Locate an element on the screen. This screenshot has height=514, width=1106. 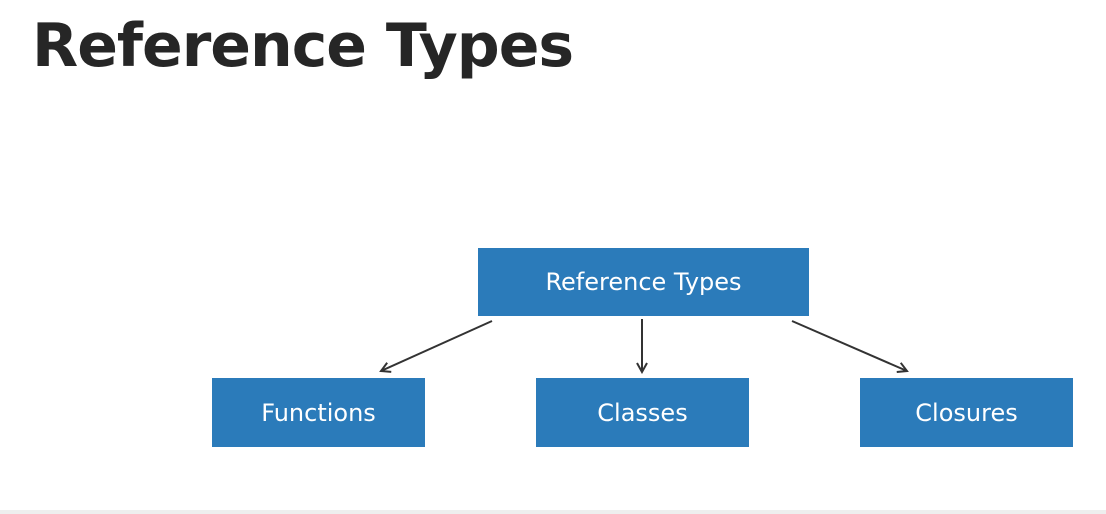
node-functions: Functions is located at coordinates (318, 412).